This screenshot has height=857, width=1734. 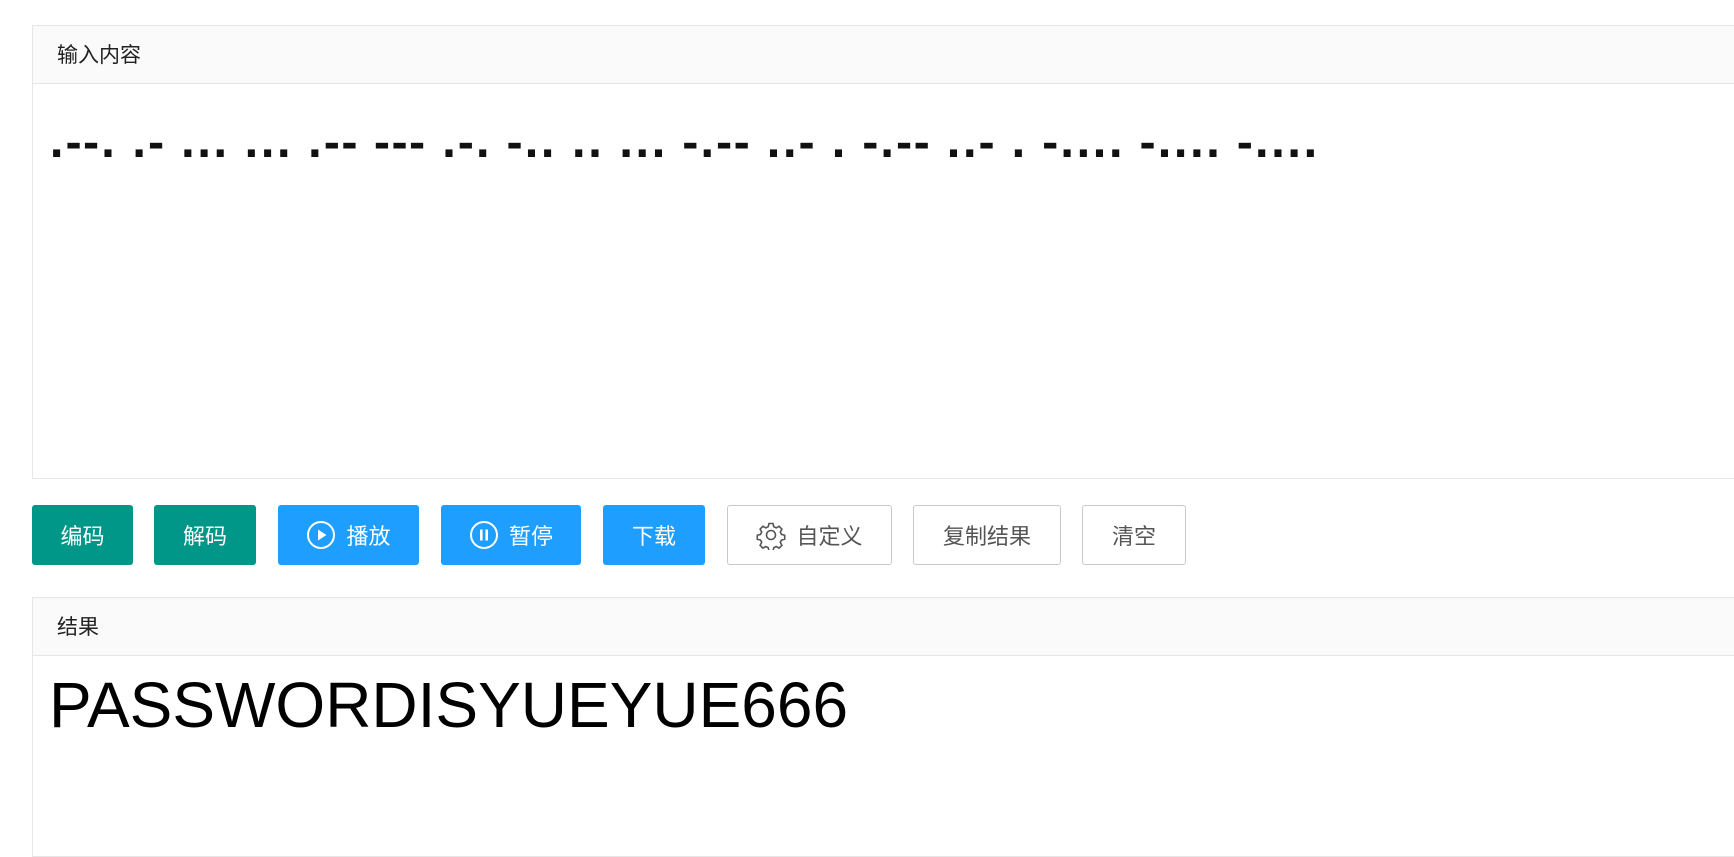 What do you see at coordinates (368, 537) in the screenshot?
I see `play-button-label: 播放` at bounding box center [368, 537].